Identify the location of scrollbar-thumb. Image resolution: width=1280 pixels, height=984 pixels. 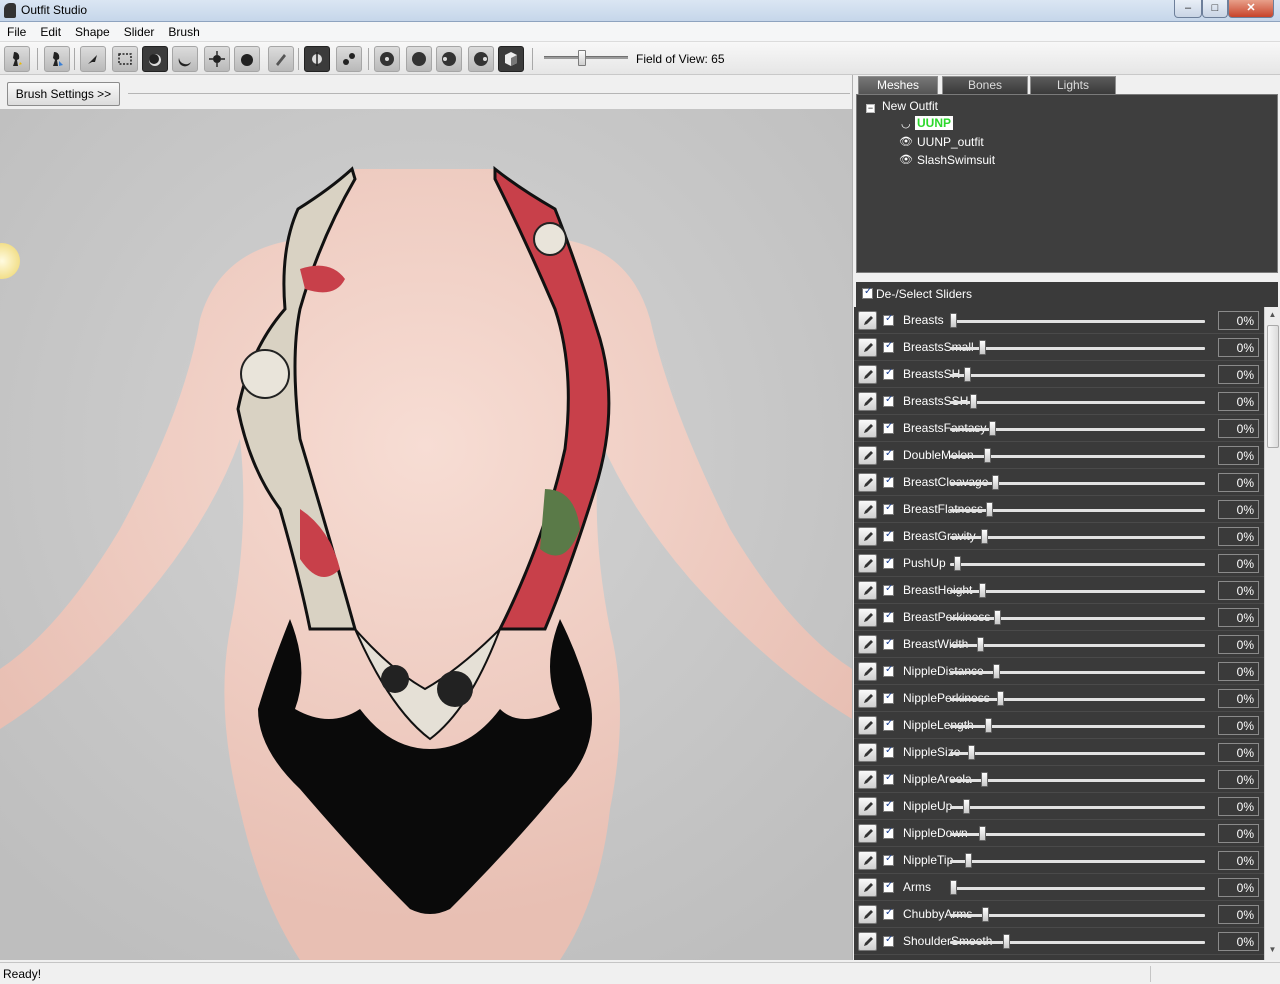
(1273, 386).